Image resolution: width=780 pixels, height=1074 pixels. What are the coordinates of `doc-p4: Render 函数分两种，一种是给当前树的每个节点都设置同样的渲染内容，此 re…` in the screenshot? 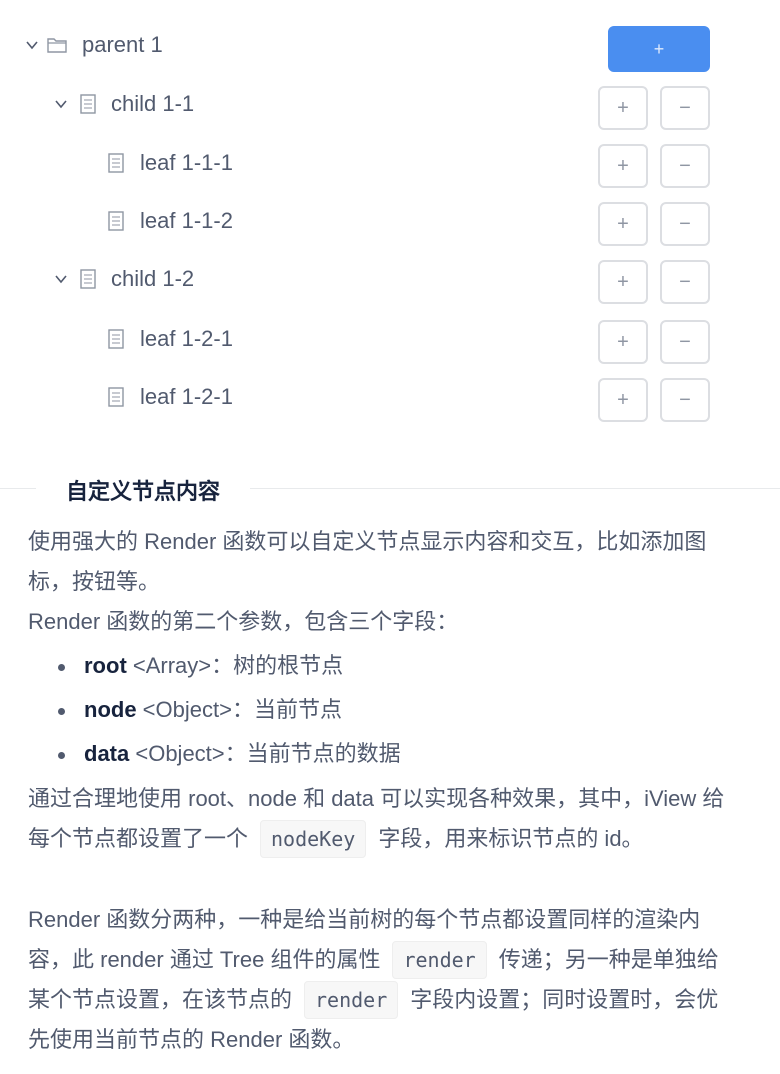 It's located at (383, 980).